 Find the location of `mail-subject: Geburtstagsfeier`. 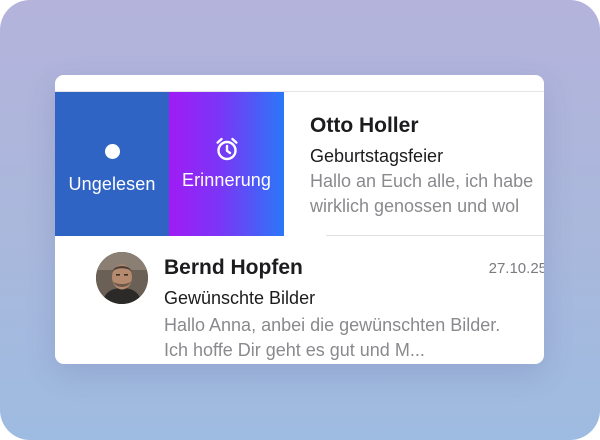

mail-subject: Geburtstagsfeier is located at coordinates (377, 156).